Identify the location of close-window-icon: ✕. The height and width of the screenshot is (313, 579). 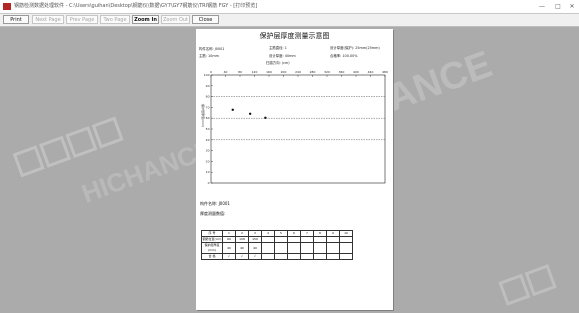
(572, 6).